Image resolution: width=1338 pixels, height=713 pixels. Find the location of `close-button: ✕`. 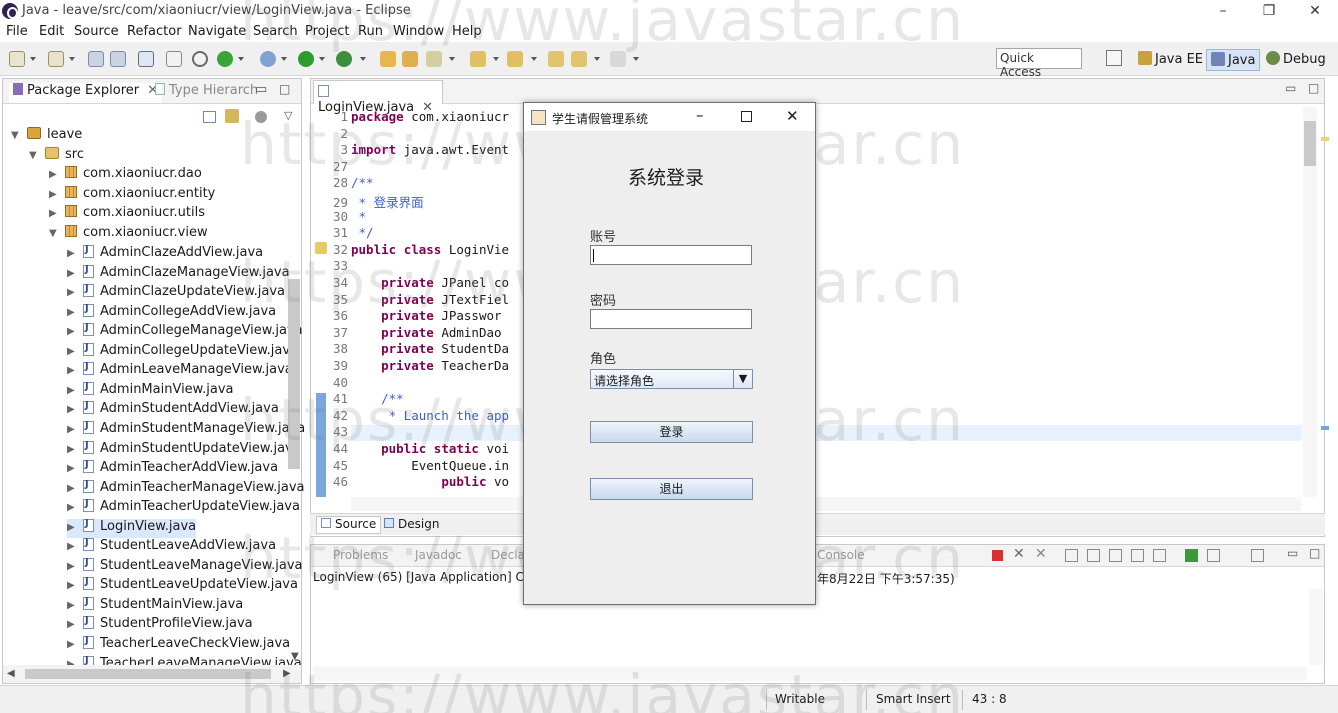

close-button: ✕ is located at coordinates (1315, 11).